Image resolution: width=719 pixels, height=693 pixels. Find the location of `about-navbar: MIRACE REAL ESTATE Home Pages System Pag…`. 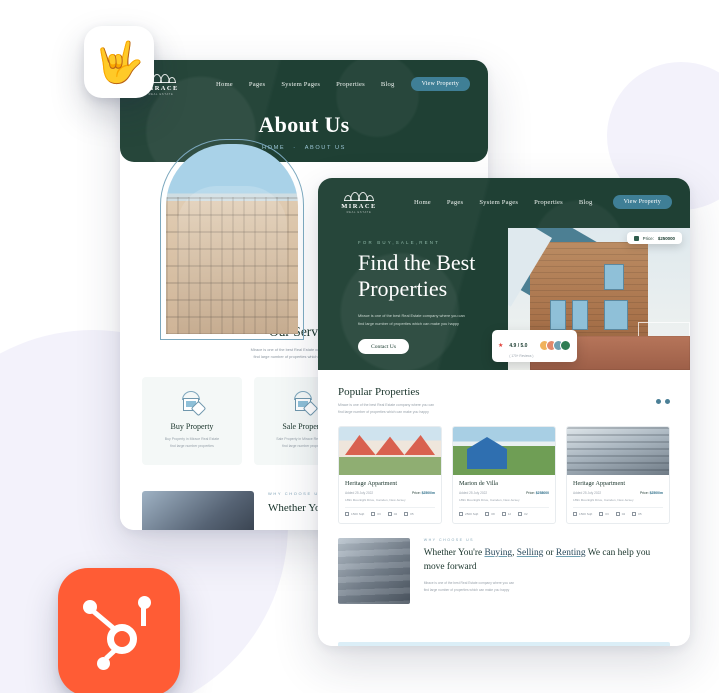

about-navbar: MIRACE REAL ESTATE Home Pages System Pag… is located at coordinates (304, 78).